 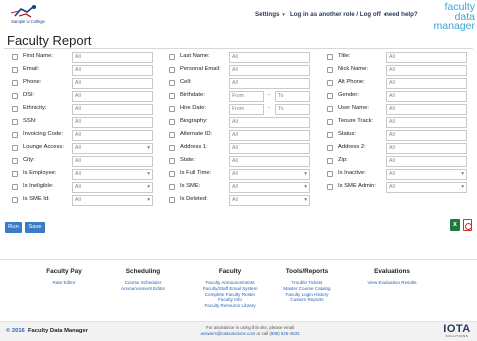 What do you see at coordinates (330, 83) in the screenshot?
I see `alt-phone-checkbox` at bounding box center [330, 83].